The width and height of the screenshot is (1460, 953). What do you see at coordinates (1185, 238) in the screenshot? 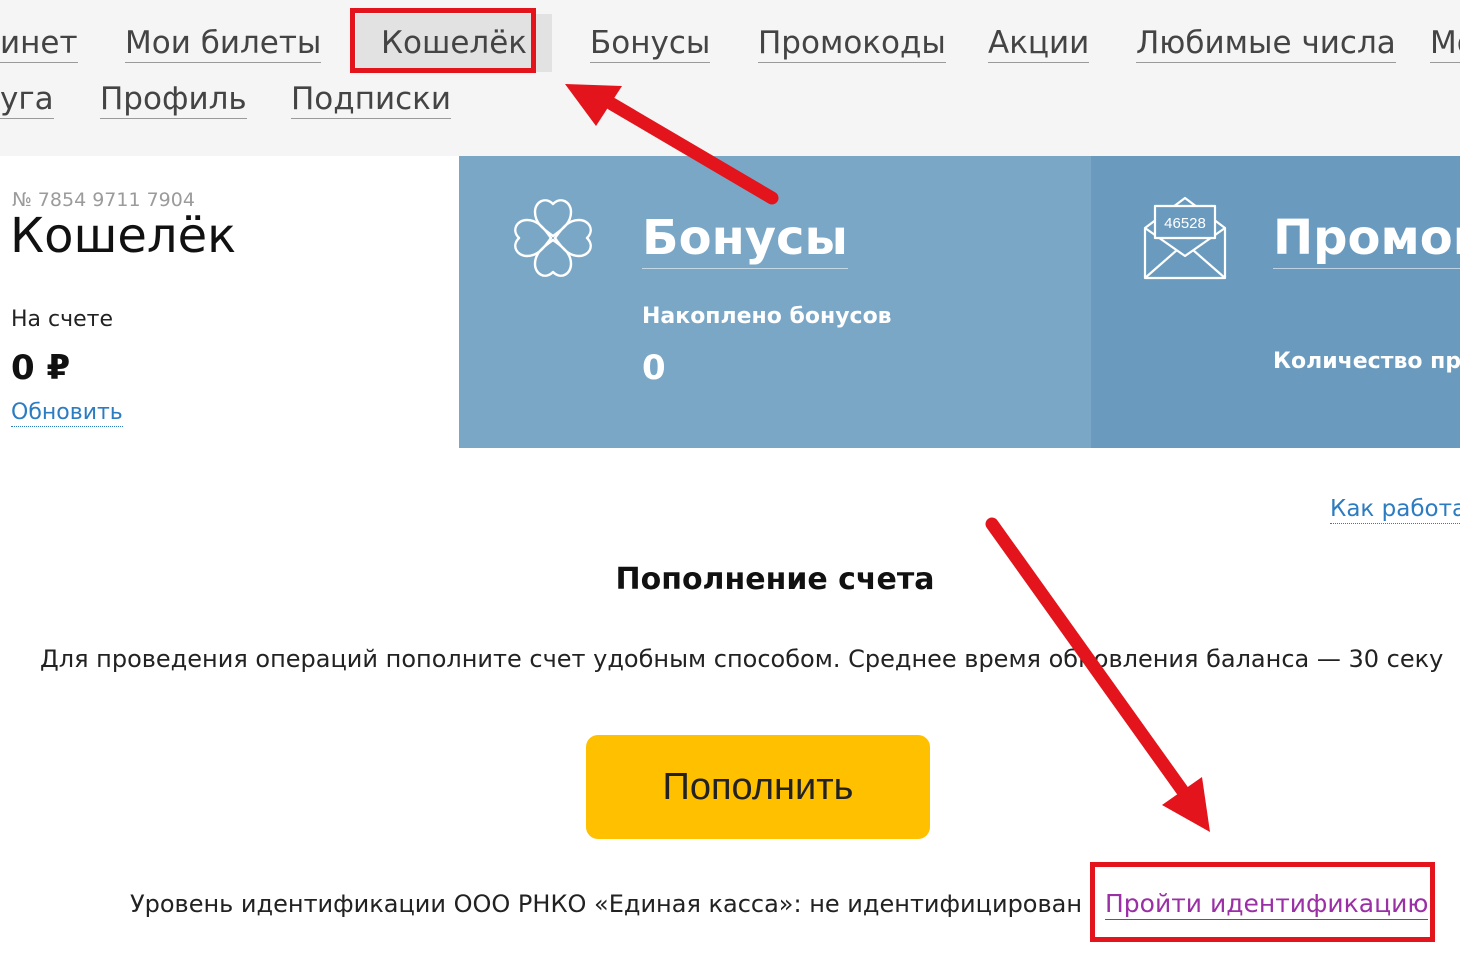
I see `envelope-icon: 46528` at bounding box center [1185, 238].